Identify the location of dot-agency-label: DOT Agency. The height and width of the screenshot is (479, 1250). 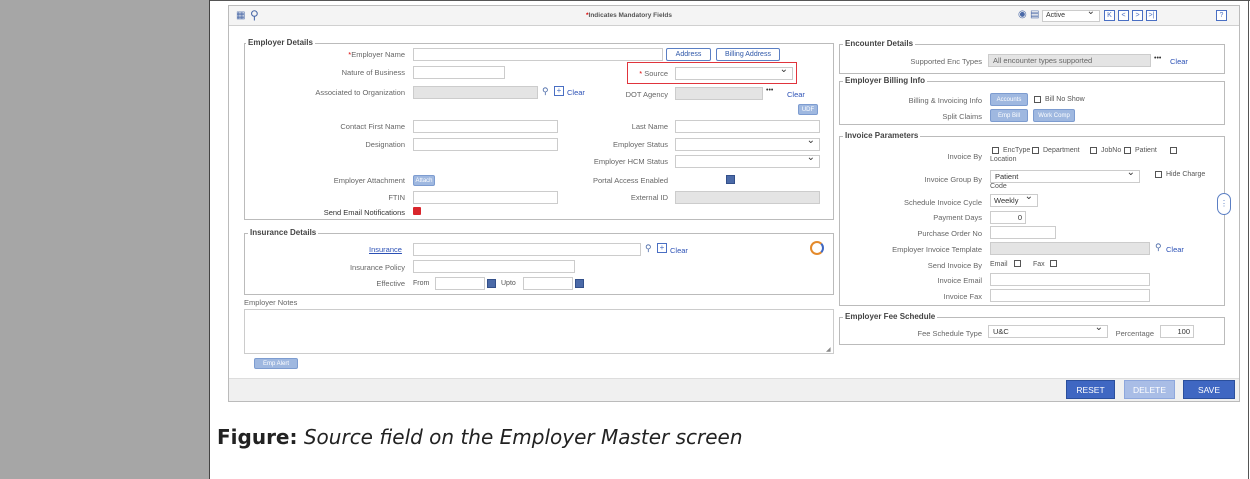
(646, 94).